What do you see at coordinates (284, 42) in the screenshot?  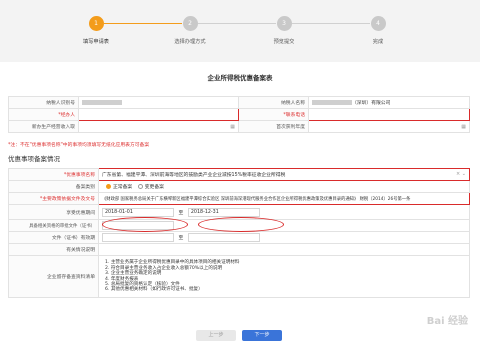 I see `step-label: 预览提交` at bounding box center [284, 42].